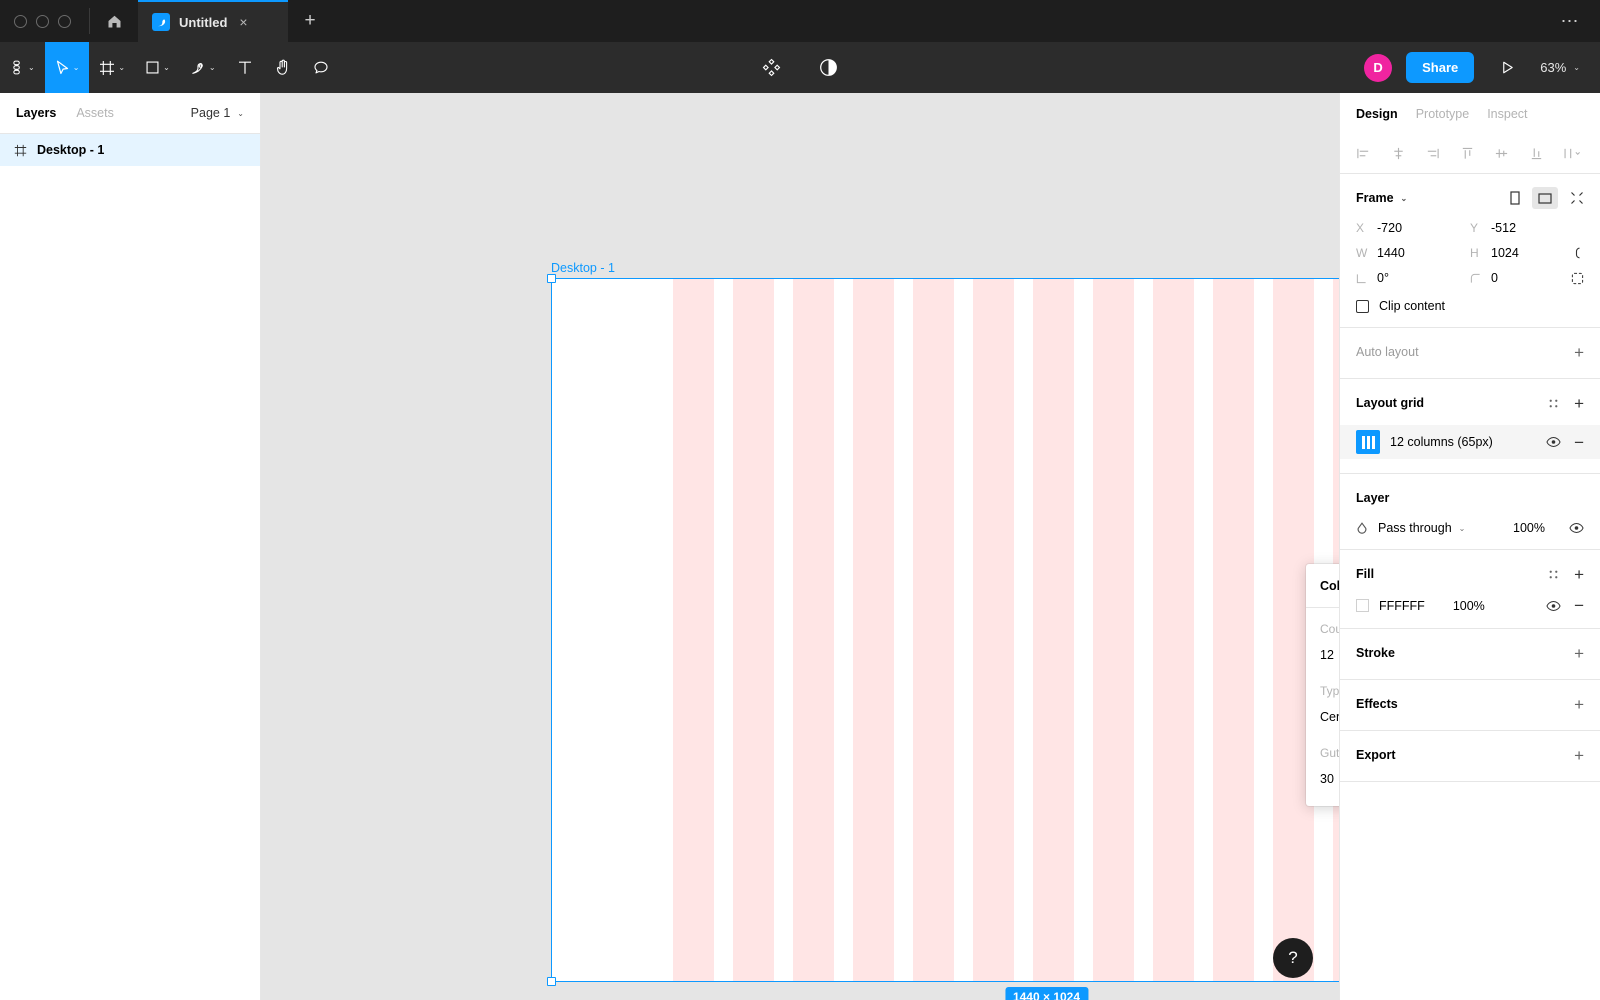 The width and height of the screenshot is (1600, 1000). What do you see at coordinates (828, 67) in the screenshot?
I see `theme-contrast-icon` at bounding box center [828, 67].